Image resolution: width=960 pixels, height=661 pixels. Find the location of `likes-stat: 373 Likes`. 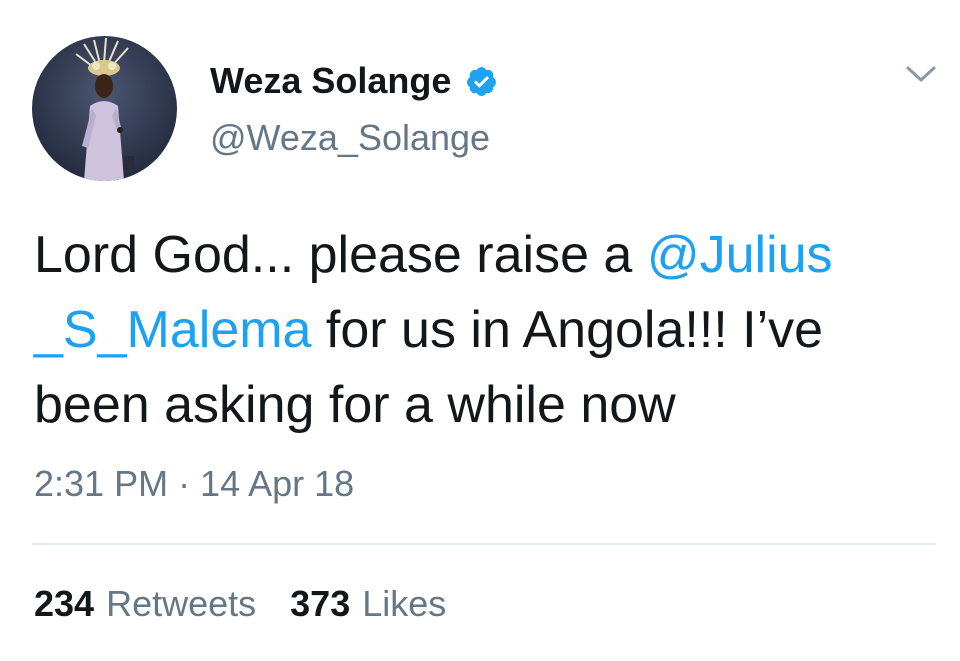

likes-stat: 373 Likes is located at coordinates (368, 604).